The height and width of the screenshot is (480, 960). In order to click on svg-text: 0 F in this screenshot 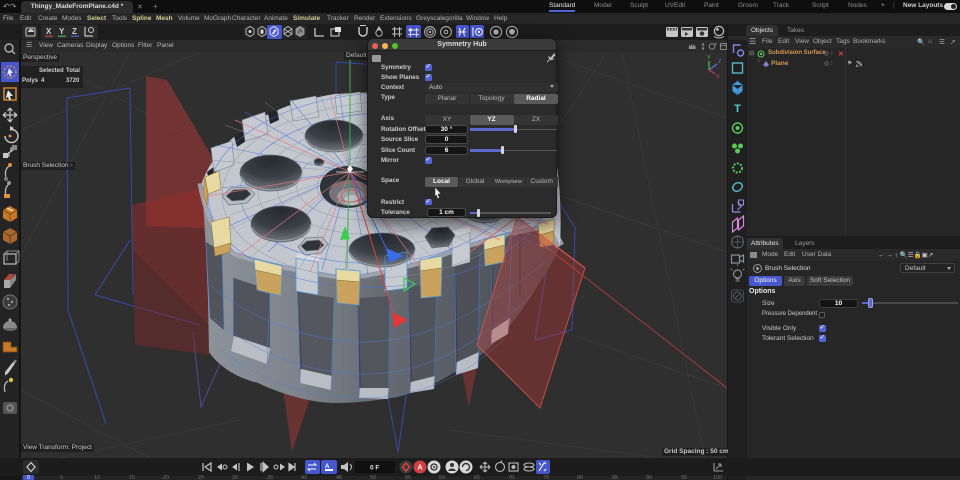, I will do `click(374, 468)`.